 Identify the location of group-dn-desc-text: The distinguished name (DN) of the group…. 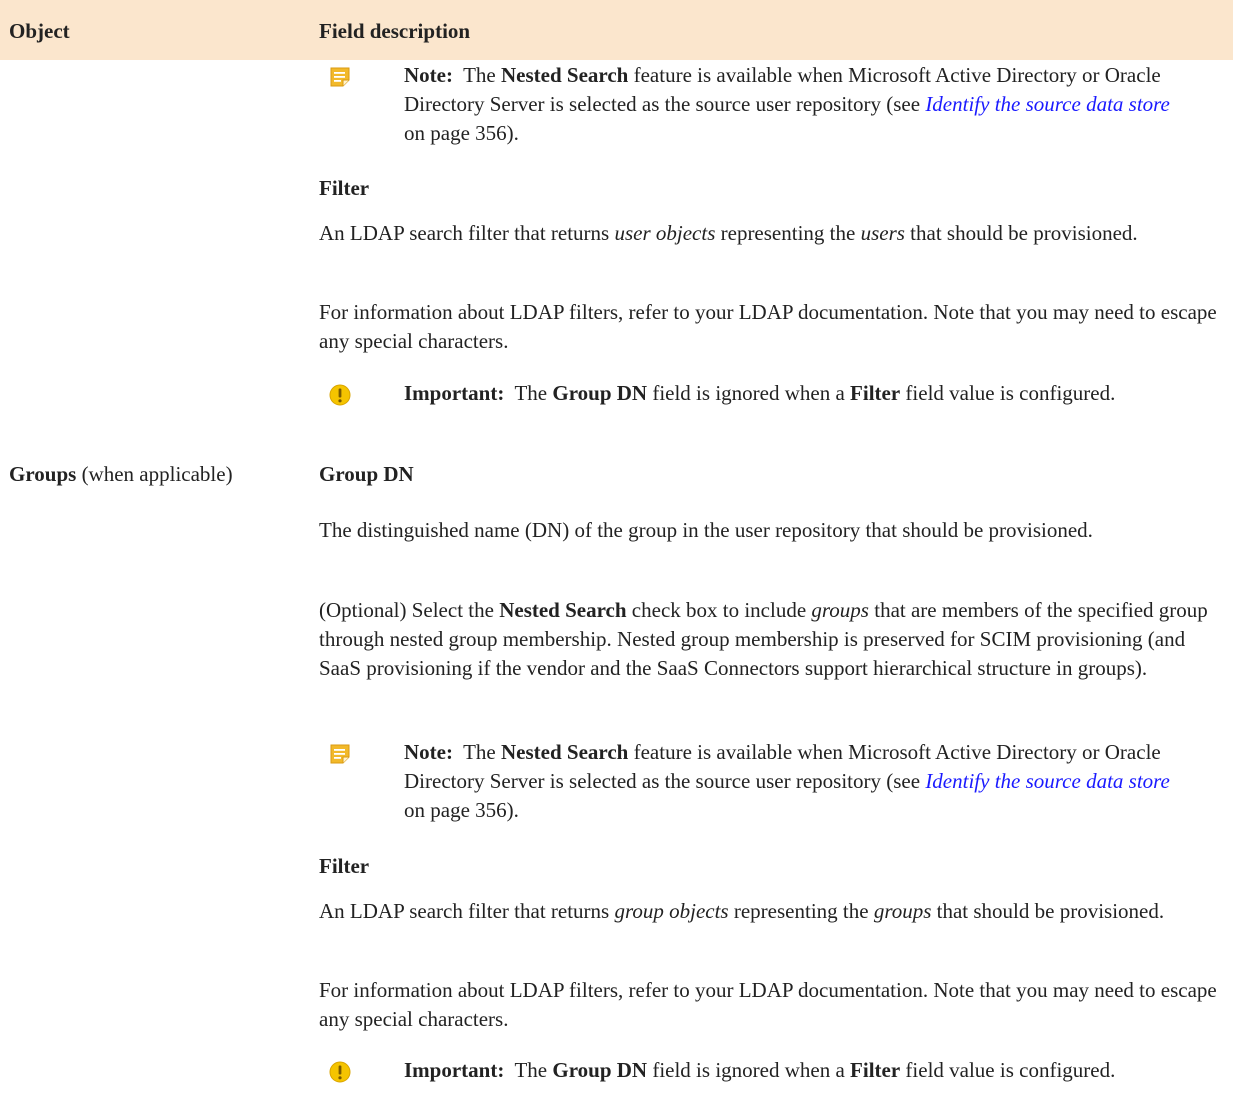
(706, 530).